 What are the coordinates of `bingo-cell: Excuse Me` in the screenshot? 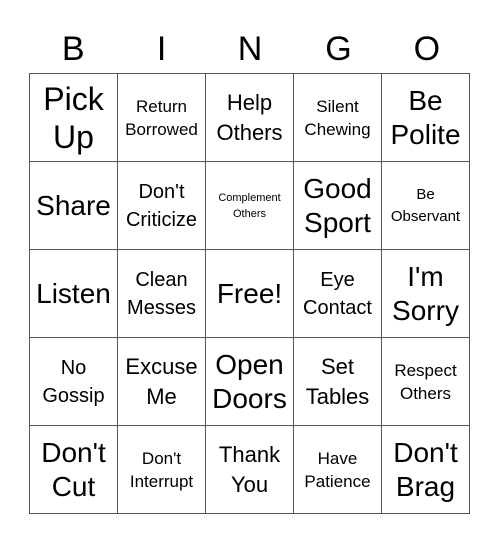 It's located at (162, 382).